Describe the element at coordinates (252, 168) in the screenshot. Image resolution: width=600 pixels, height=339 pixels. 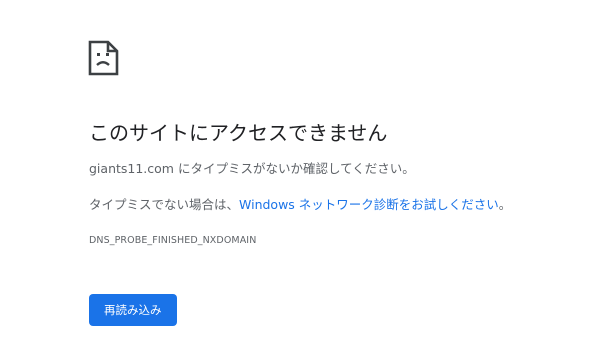
I see `error-description: giants11.com にタイプミスがないか確認してください。` at that location.